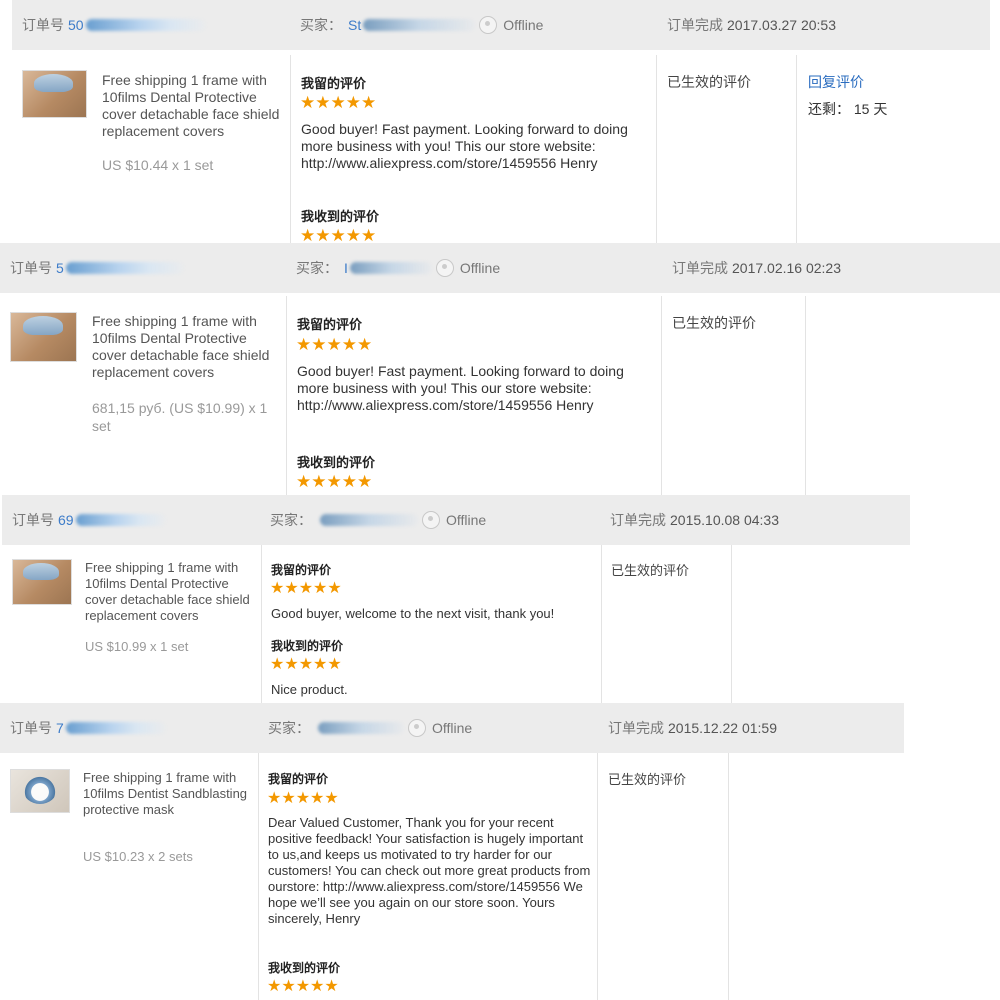 This screenshot has height=1000, width=1000. I want to click on product-price: 681,15 руб. (US $10.99) x 1 set, so click(180, 417).